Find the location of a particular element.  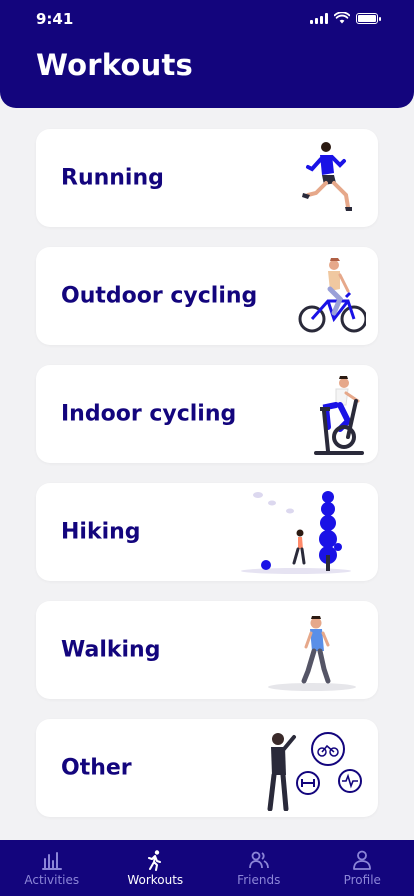

runner-icon is located at coordinates (155, 860).